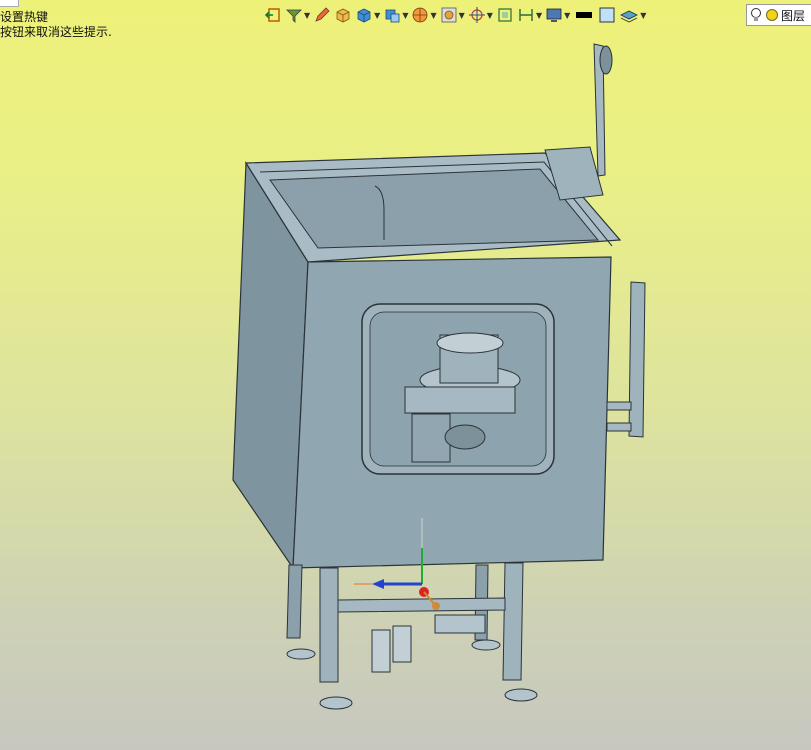  Describe the element at coordinates (637, 359) in the screenshot. I see `side-rail` at that location.